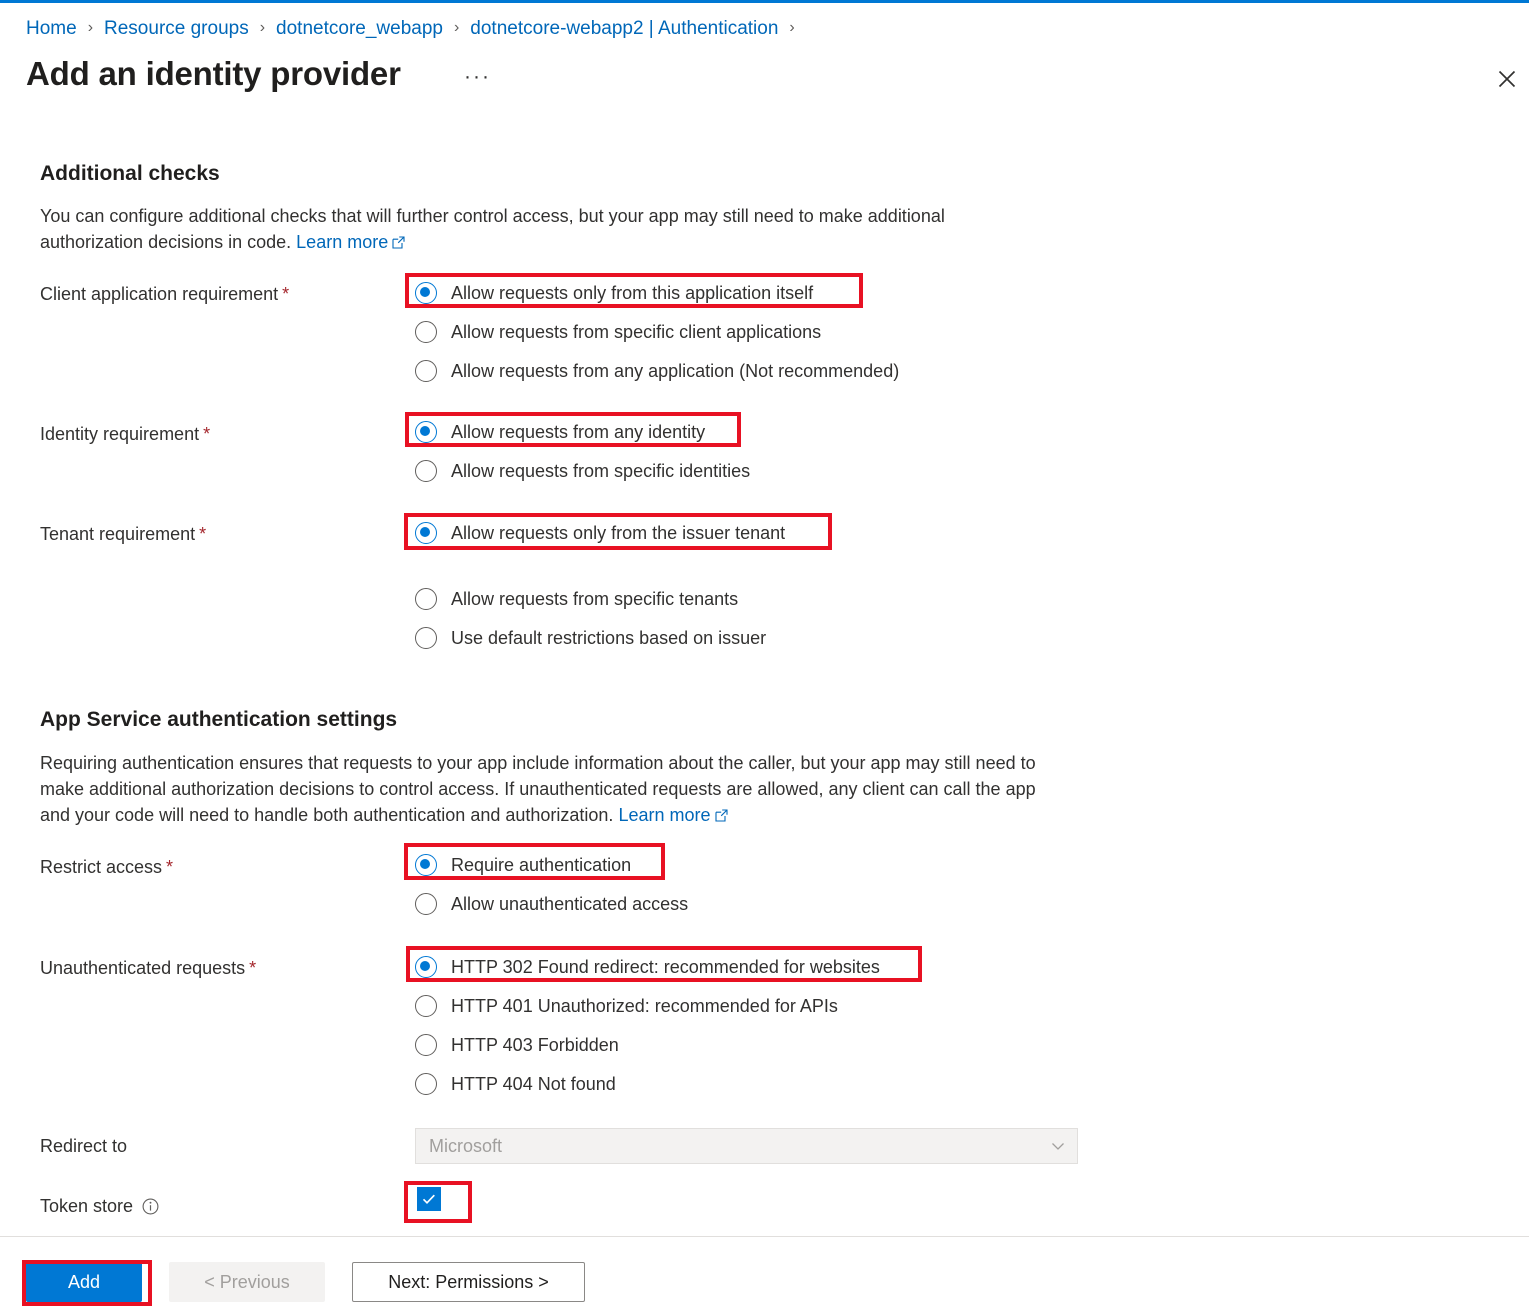 This screenshot has height=1312, width=1529. What do you see at coordinates (159, 294) in the screenshot?
I see `client-application-requirement-label: Client application requirement` at bounding box center [159, 294].